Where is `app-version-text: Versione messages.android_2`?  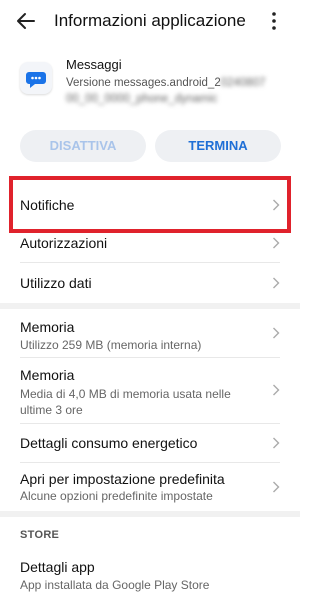 app-version-text: Versione messages.android_2 is located at coordinates (143, 83).